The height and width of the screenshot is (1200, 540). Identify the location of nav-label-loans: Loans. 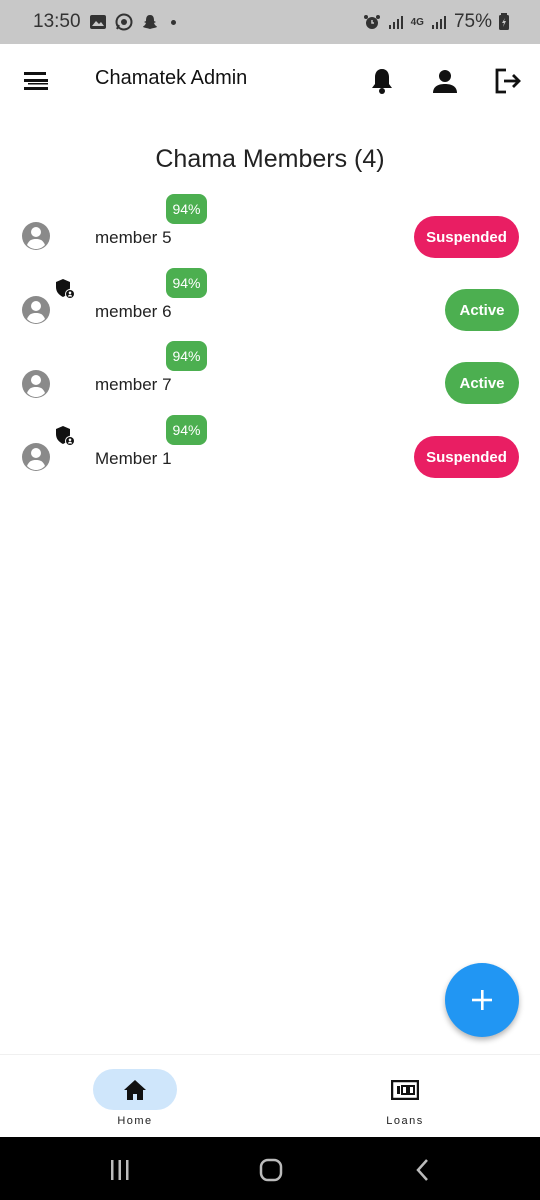
(405, 1121).